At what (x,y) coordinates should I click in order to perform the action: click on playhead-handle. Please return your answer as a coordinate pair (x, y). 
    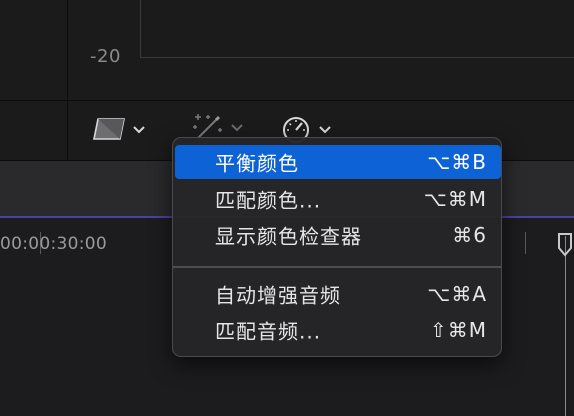
    Looking at the image, I should click on (565, 245).